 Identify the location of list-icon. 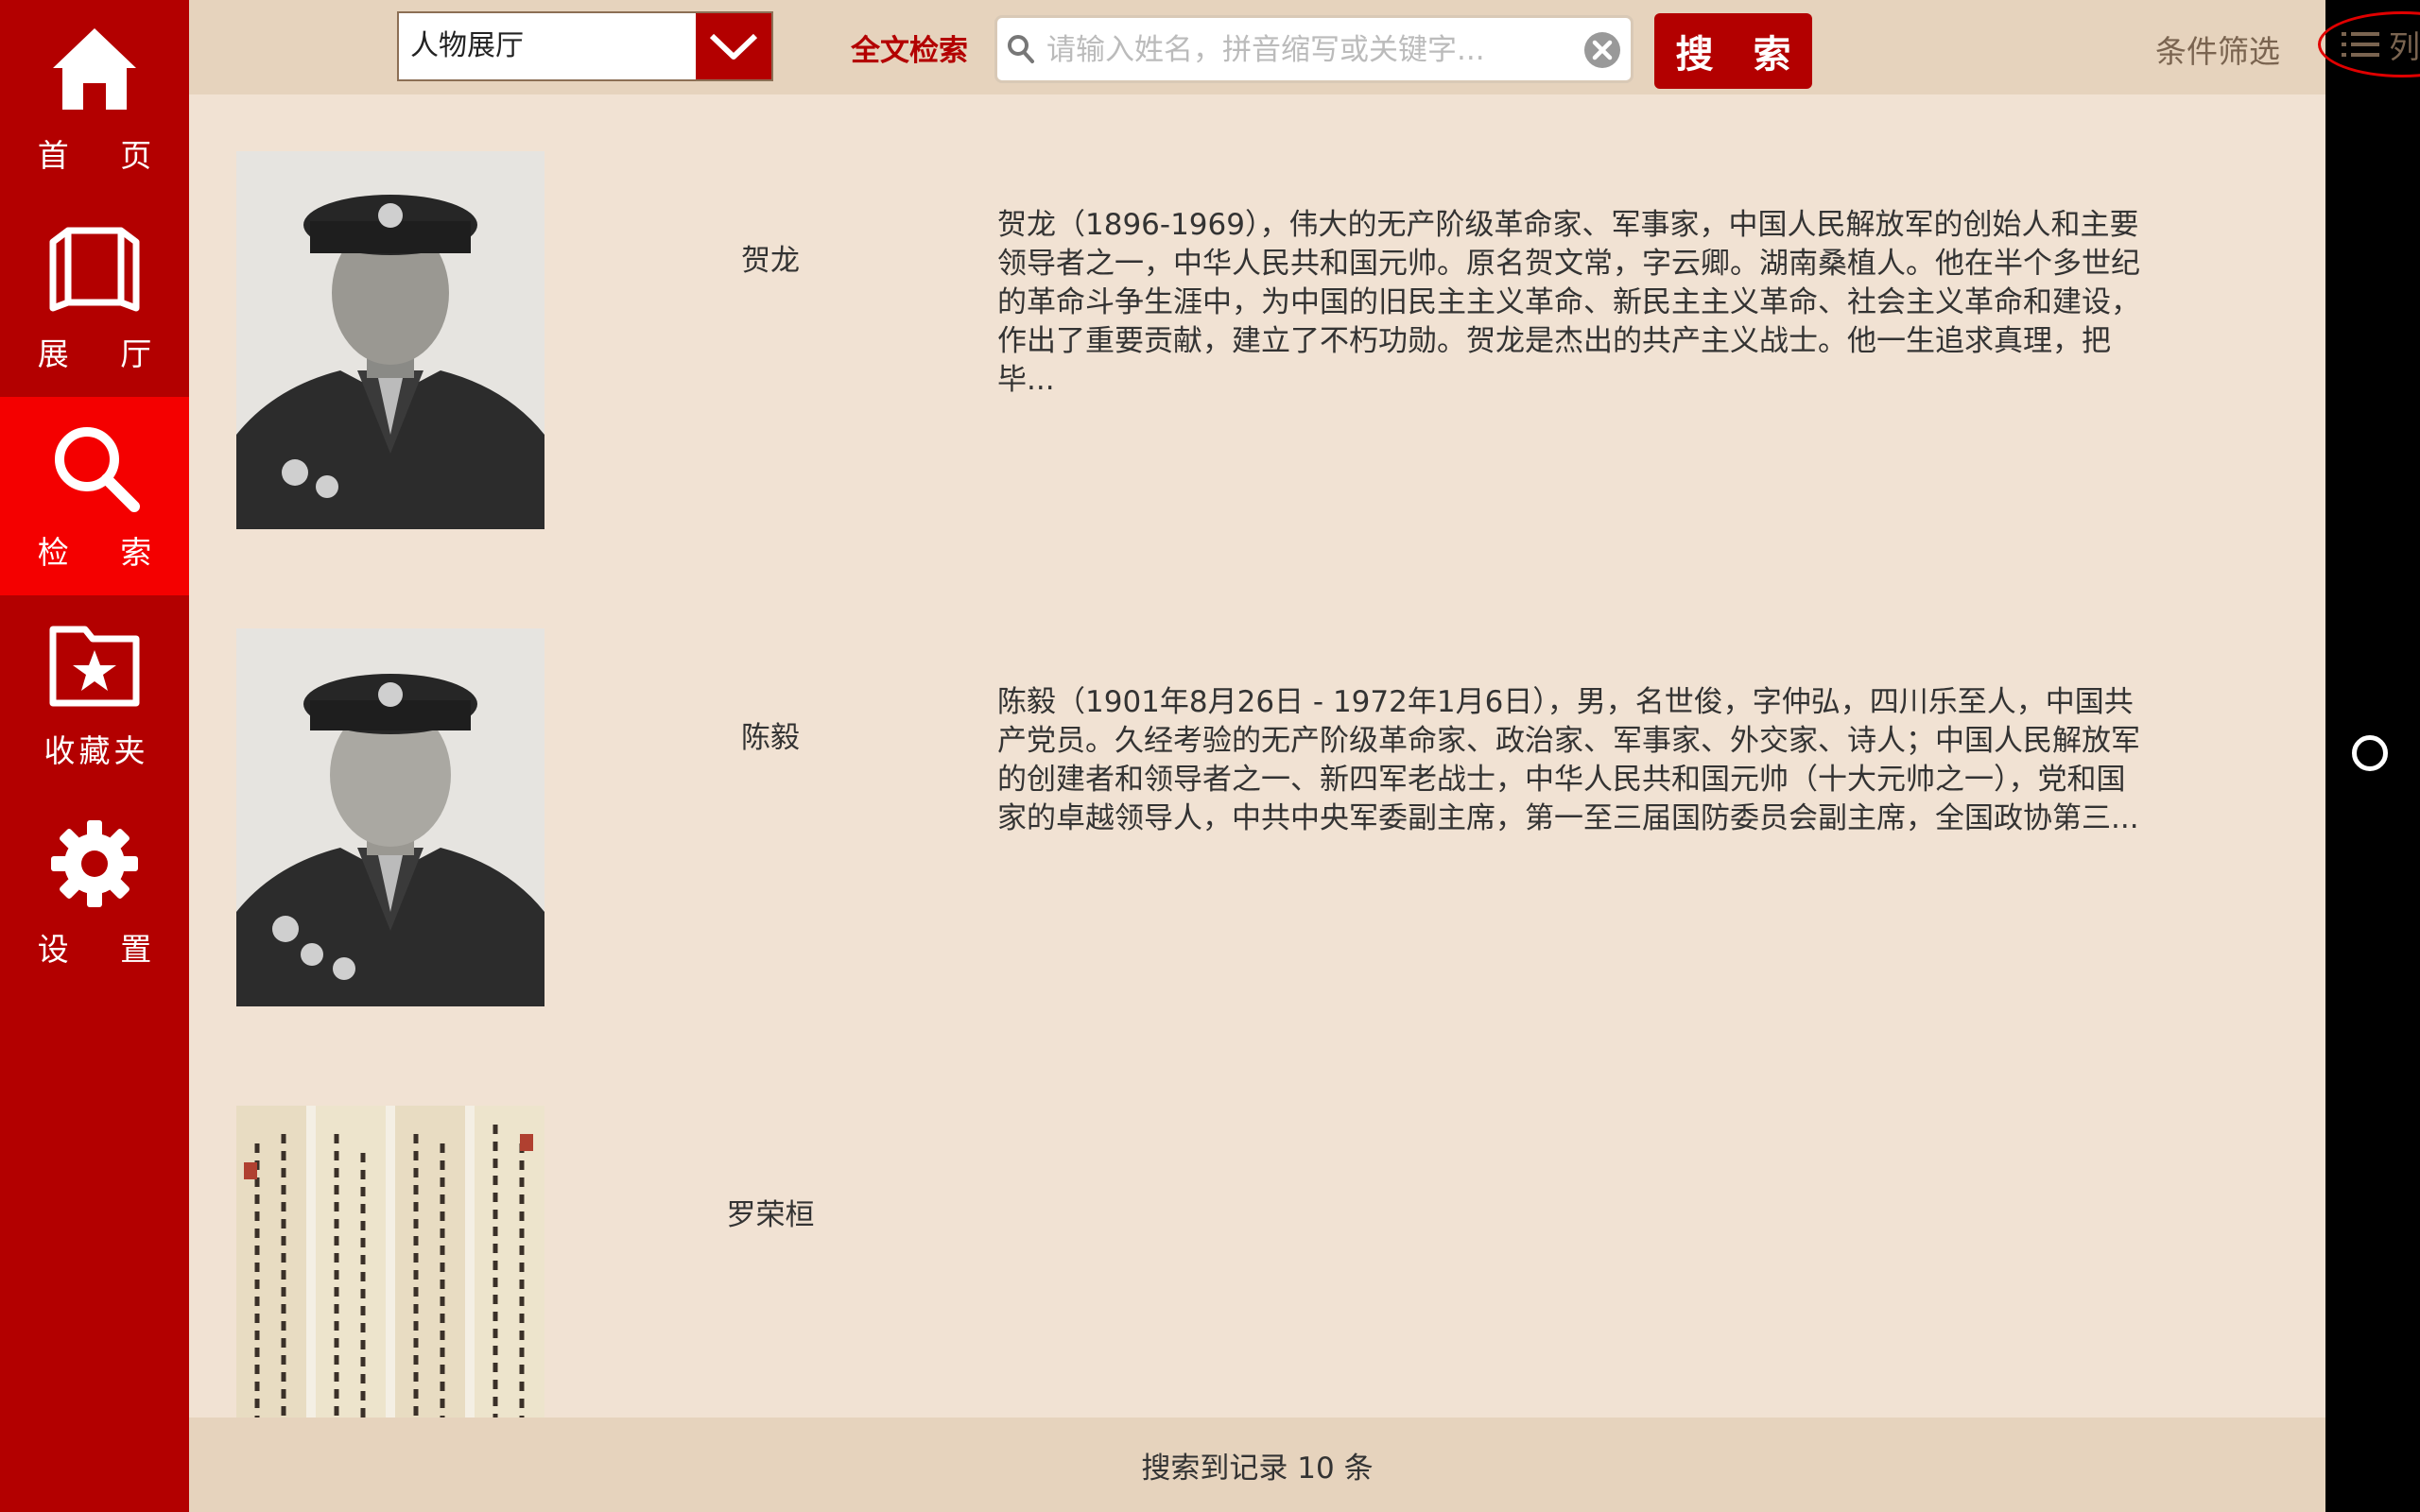
(2360, 44).